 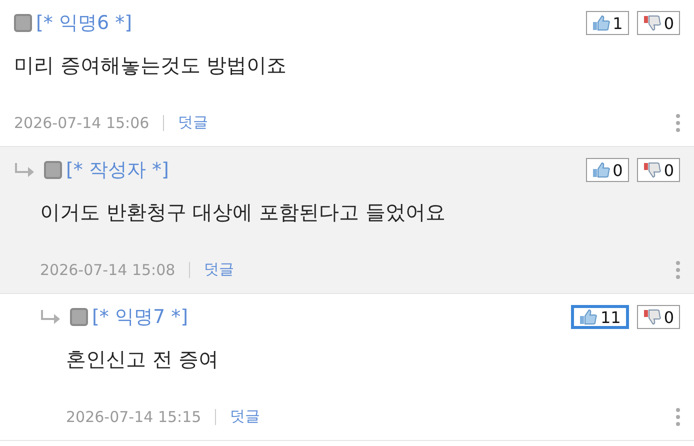 I want to click on like-button: 0, so click(x=607, y=170).